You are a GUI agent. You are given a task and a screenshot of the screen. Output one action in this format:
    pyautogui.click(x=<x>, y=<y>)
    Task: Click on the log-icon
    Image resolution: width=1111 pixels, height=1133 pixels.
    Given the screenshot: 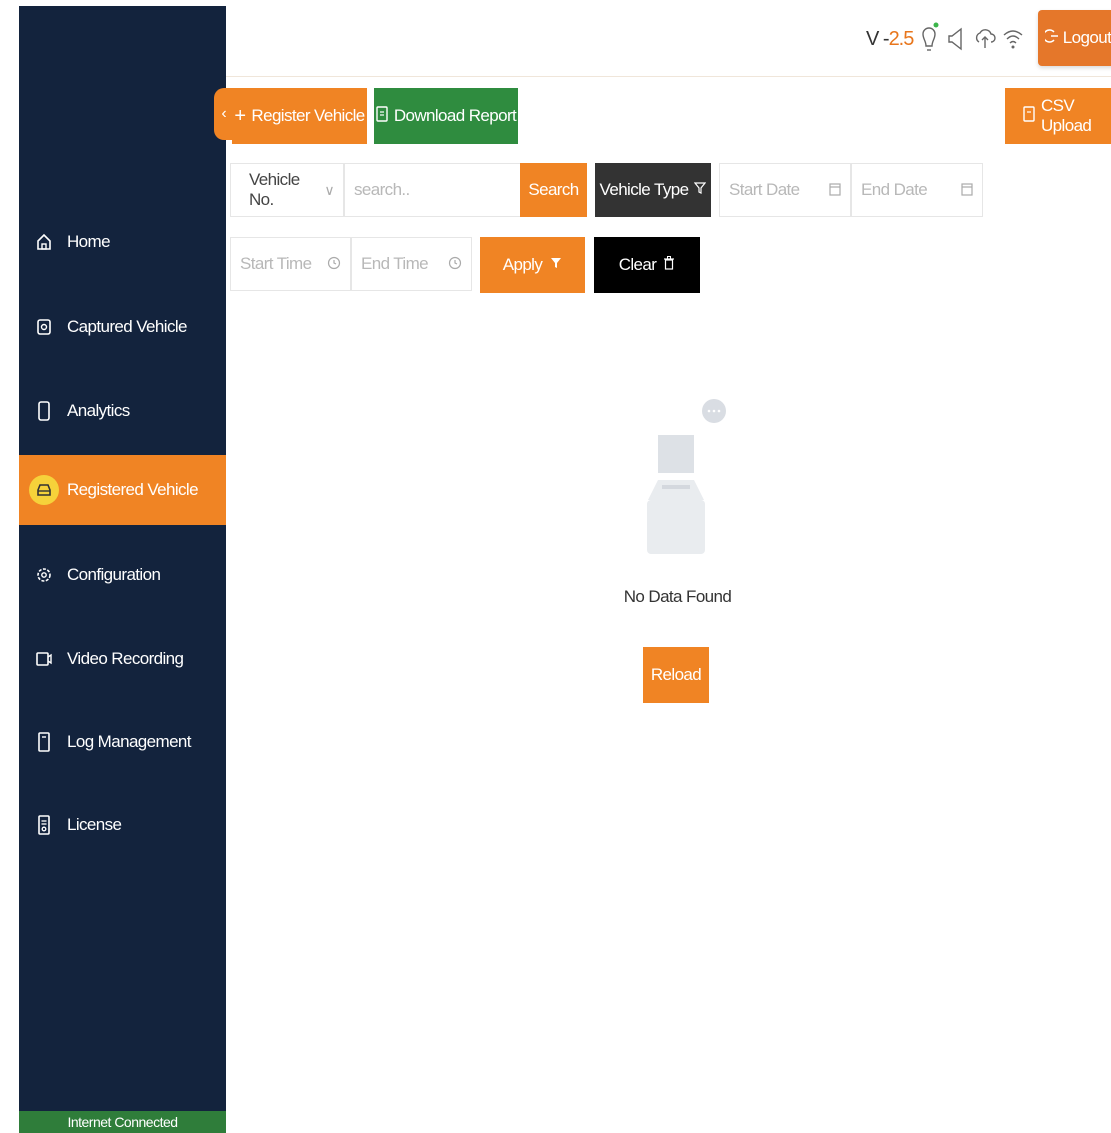 What is the action you would take?
    pyautogui.click(x=44, y=742)
    